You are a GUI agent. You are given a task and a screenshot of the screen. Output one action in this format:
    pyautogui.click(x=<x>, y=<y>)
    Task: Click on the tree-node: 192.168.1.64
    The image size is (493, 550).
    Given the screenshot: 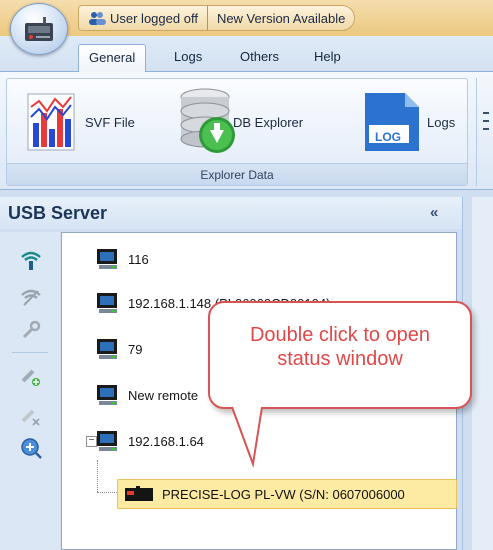 What is the action you would take?
    pyautogui.click(x=150, y=441)
    